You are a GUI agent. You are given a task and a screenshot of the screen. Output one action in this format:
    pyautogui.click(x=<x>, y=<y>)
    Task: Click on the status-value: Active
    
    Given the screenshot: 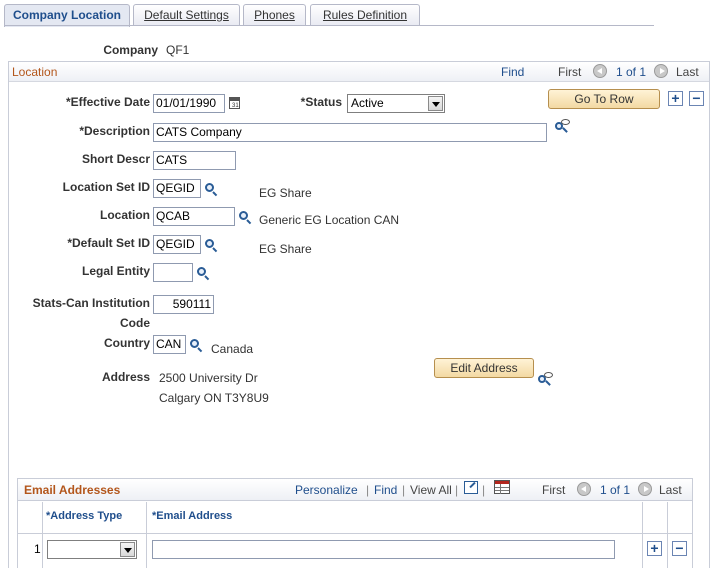 What is the action you would take?
    pyautogui.click(x=367, y=103)
    